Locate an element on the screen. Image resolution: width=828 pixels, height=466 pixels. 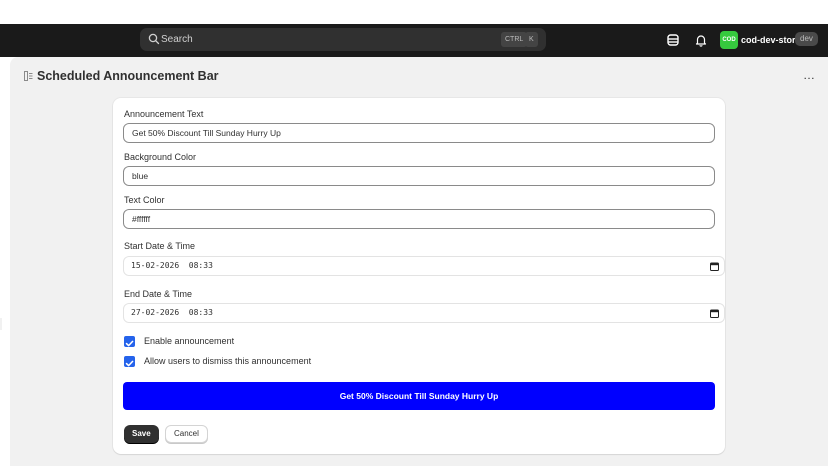
page-icon is located at coordinates (28, 76).